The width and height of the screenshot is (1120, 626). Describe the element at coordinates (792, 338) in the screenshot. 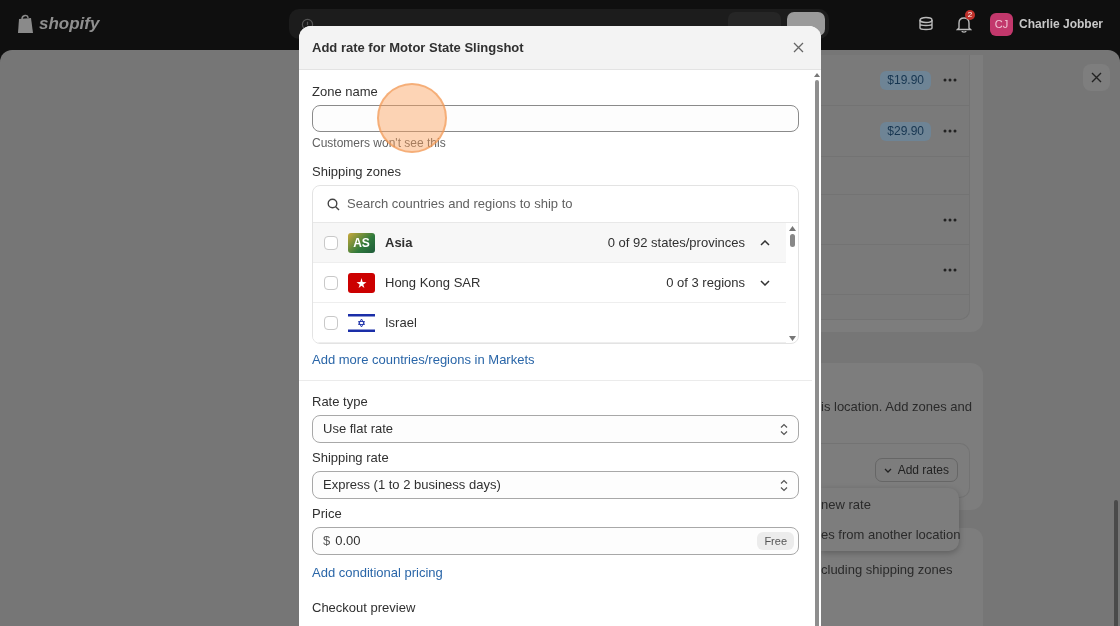

I see `scroll-down-icon` at that location.